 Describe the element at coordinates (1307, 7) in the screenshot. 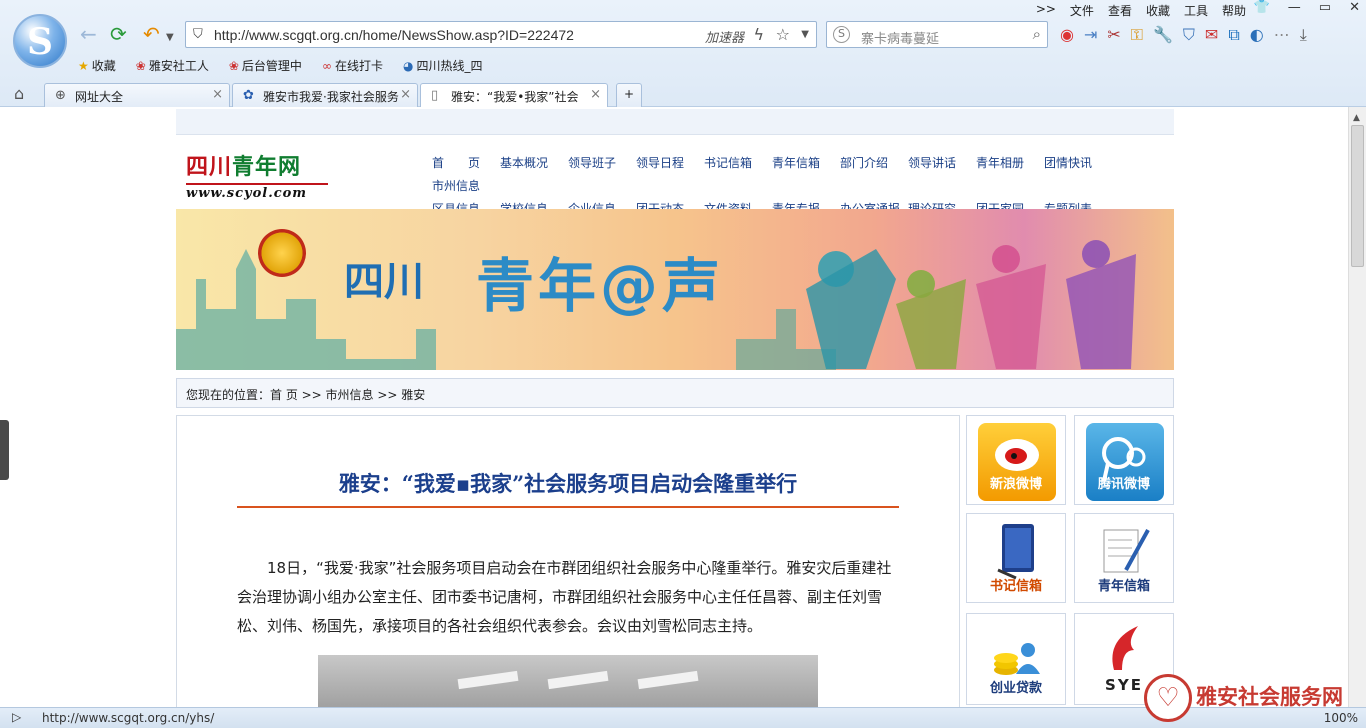

I see `window-controls: 👕 — ▭ ✕` at that location.